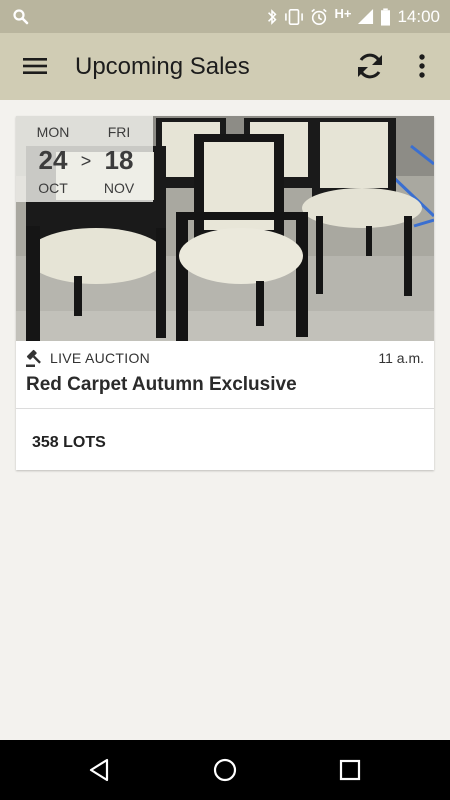 The width and height of the screenshot is (450, 800). I want to click on app-bar: Upcoming Sales, so click(225, 66).